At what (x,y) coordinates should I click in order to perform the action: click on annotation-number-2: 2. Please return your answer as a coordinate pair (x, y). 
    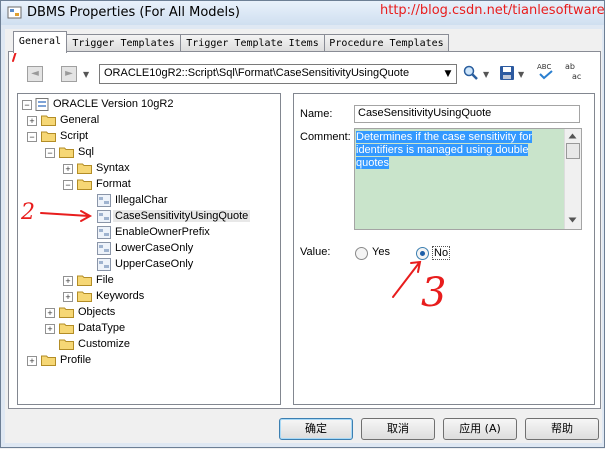
    Looking at the image, I should click on (27, 212).